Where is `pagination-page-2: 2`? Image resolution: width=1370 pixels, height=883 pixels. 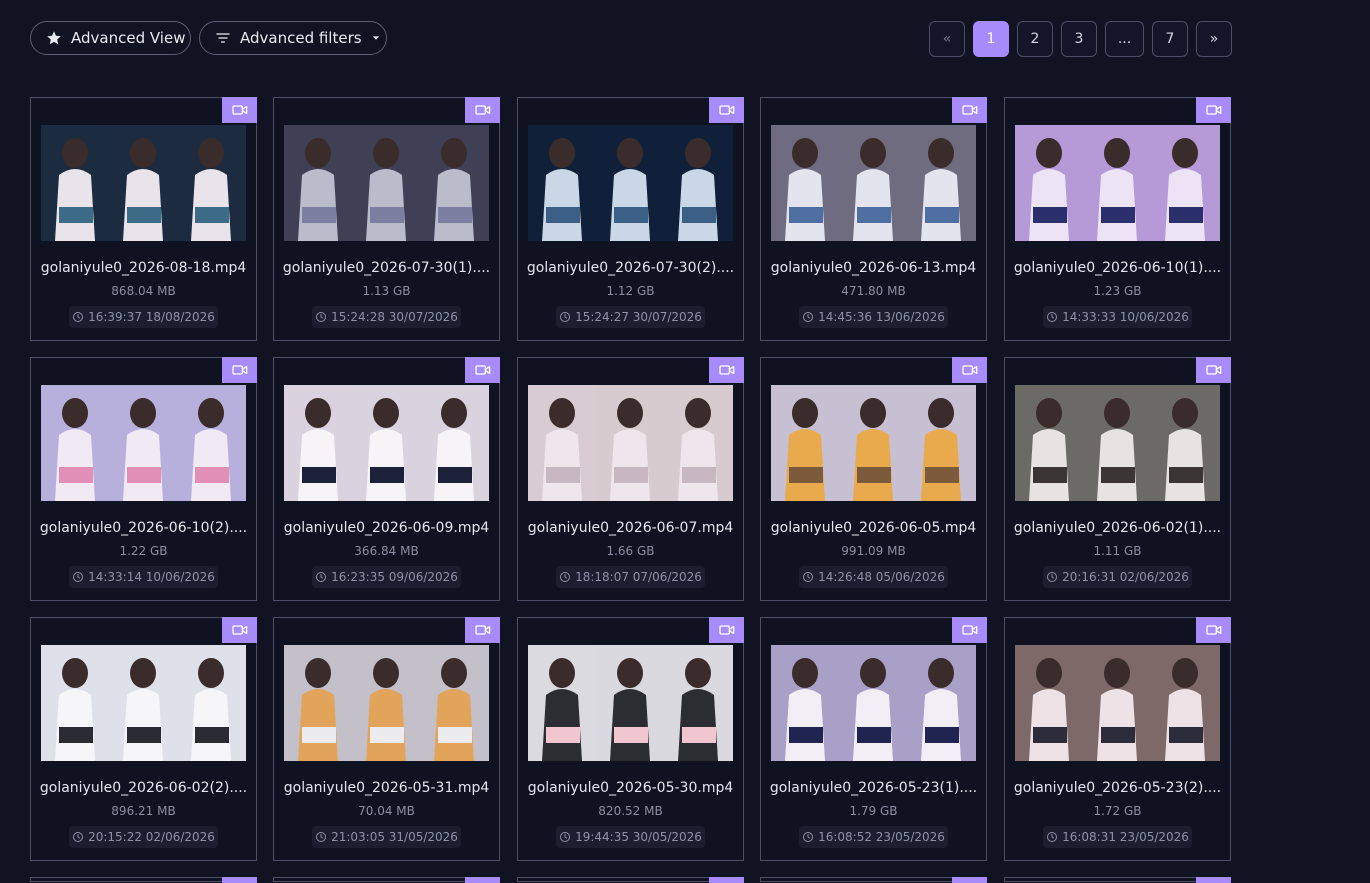
pagination-page-2: 2 is located at coordinates (1035, 39).